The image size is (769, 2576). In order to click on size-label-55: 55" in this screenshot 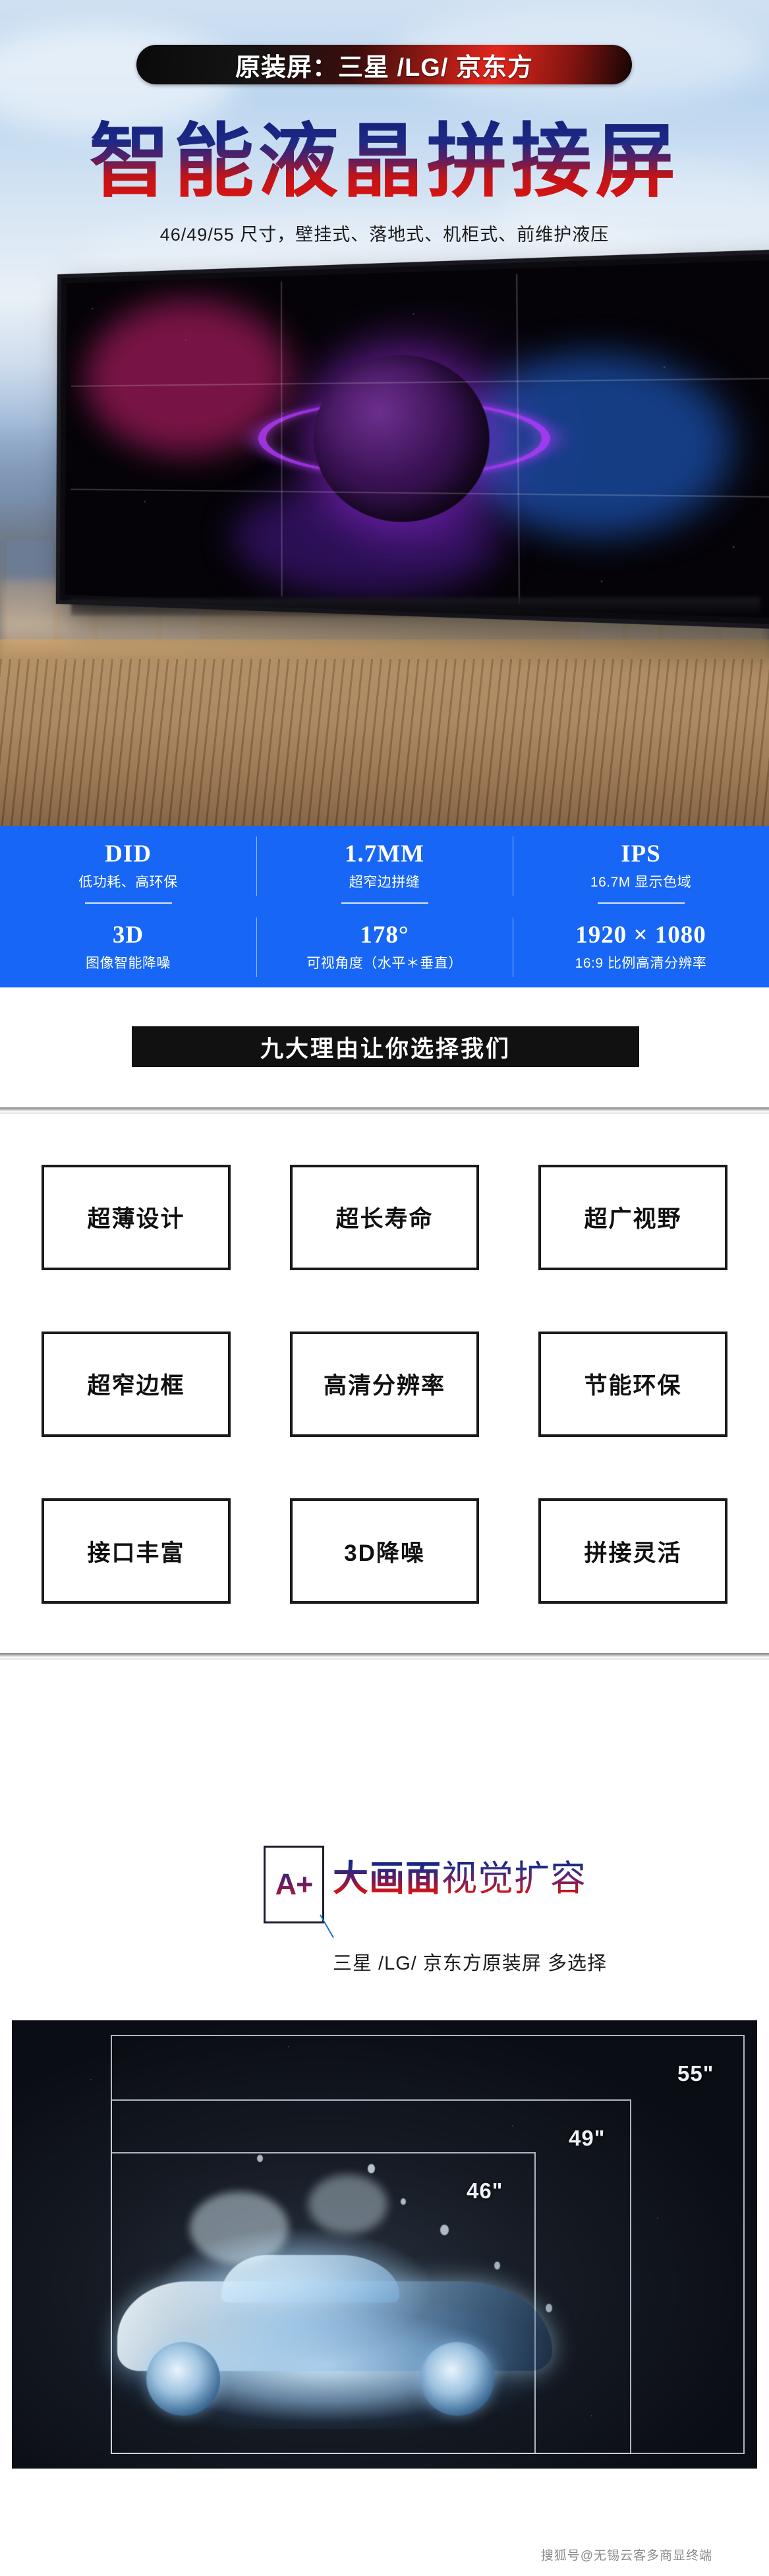, I will do `click(695, 2074)`.